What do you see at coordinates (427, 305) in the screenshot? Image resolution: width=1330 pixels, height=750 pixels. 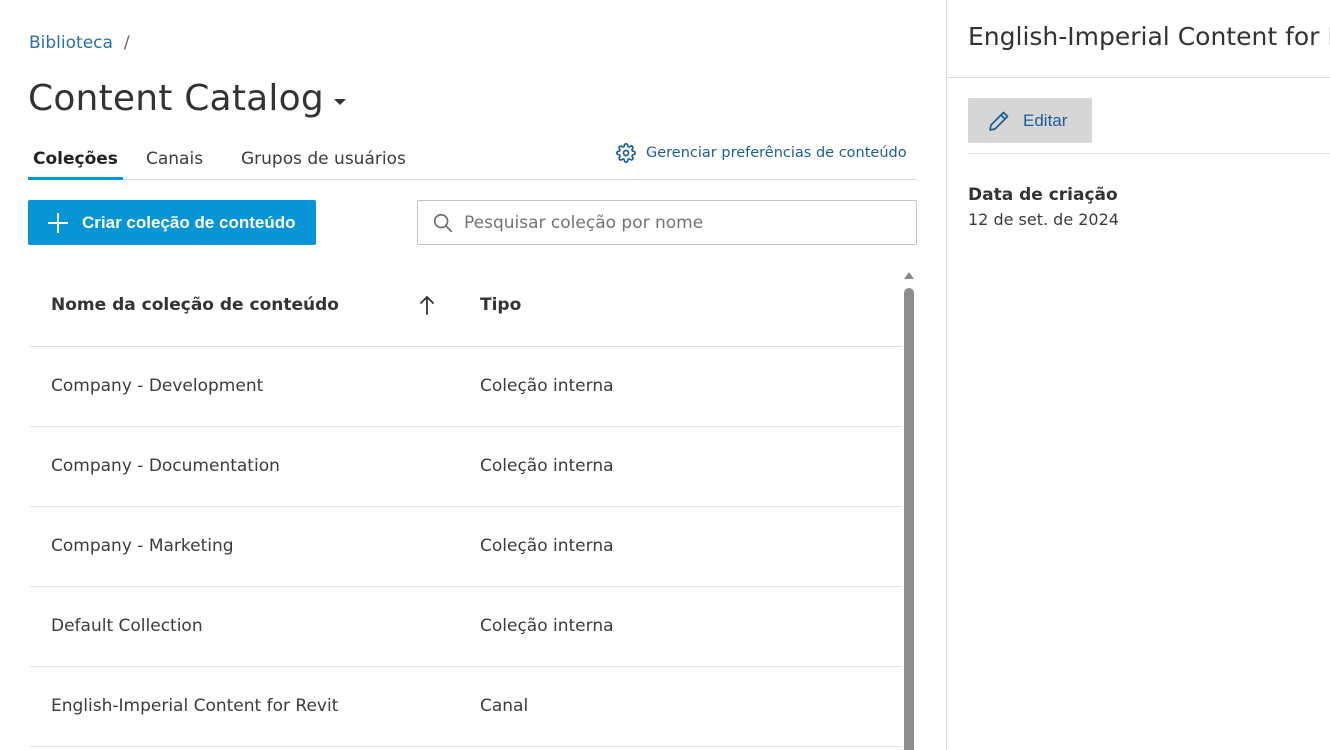 I see `sort-ascending-arrow-icon` at bounding box center [427, 305].